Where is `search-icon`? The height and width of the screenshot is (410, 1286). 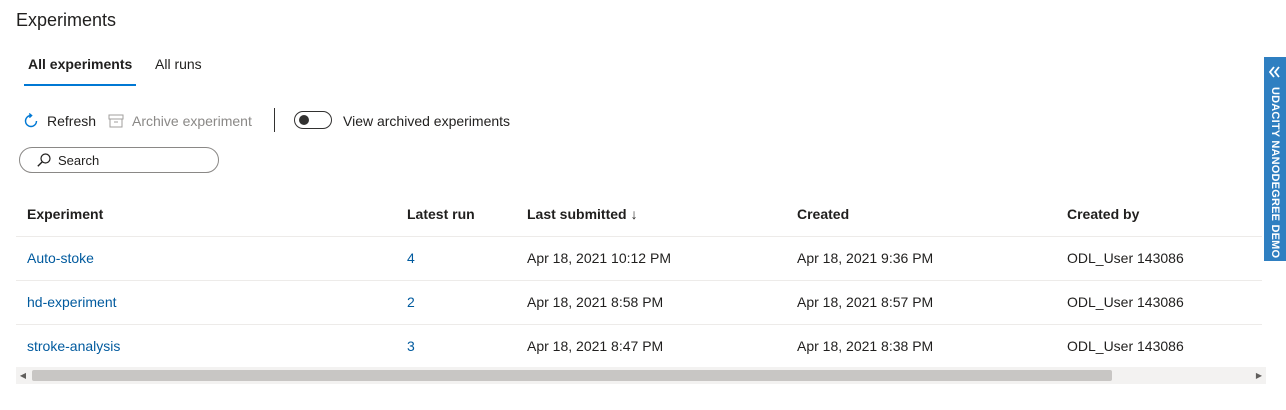
search-icon is located at coordinates (44, 160).